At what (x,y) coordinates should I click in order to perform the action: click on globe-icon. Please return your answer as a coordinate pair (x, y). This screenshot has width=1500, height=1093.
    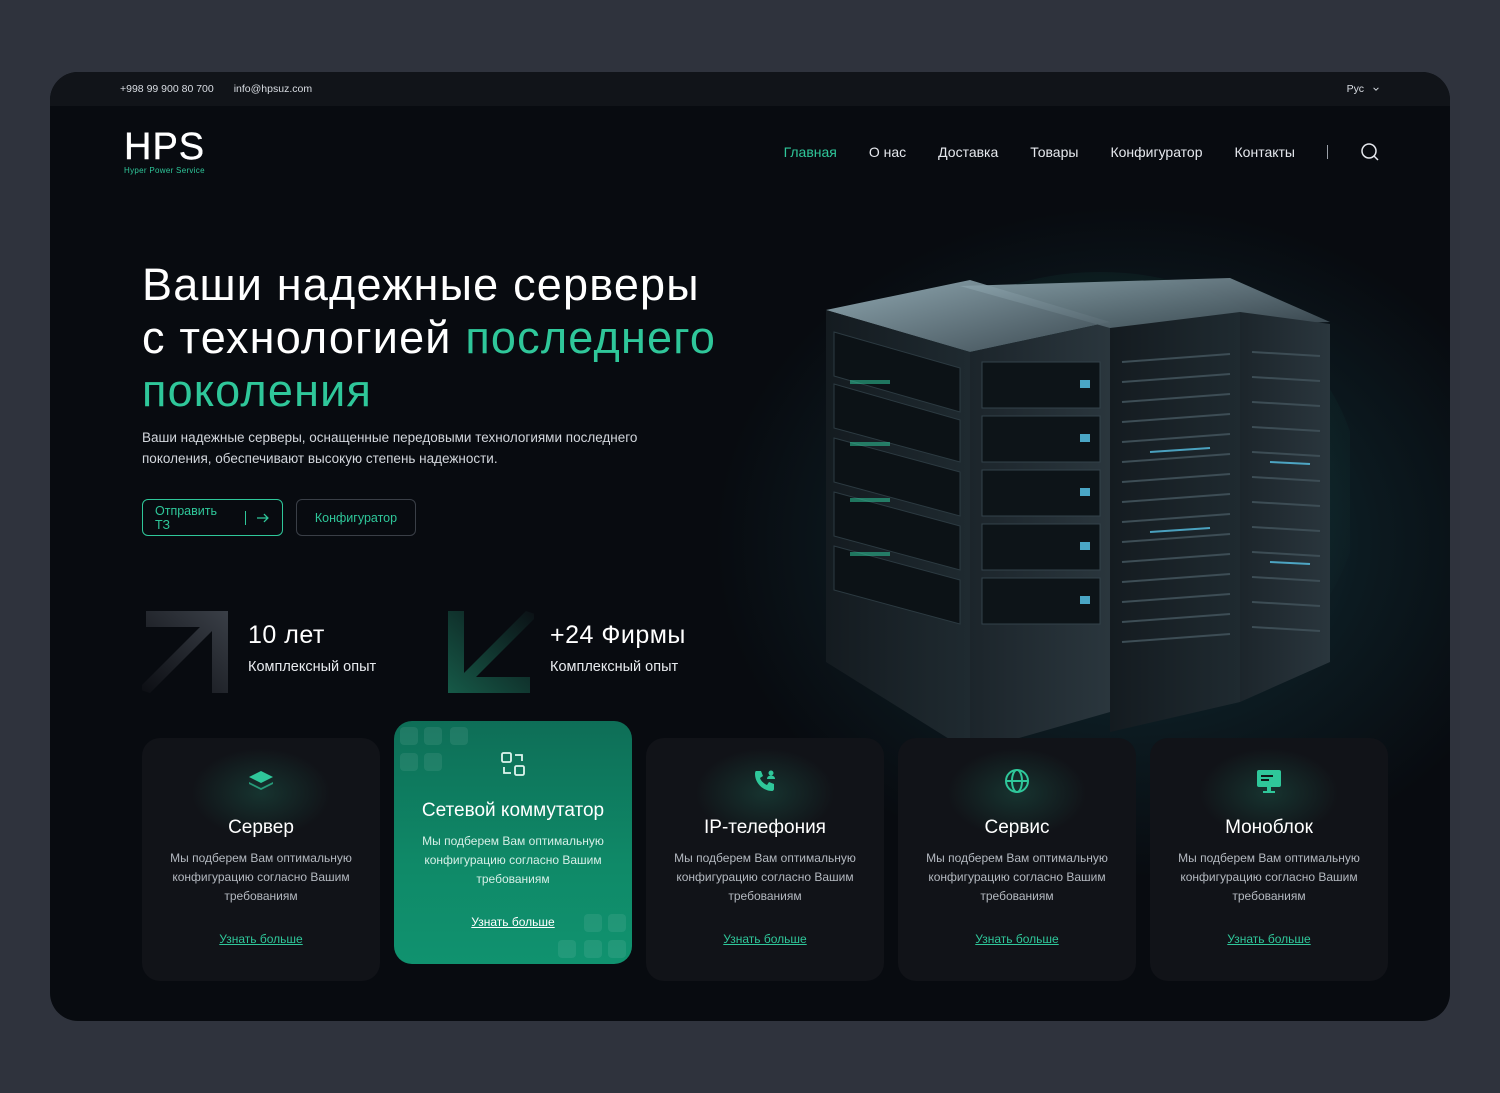
    Looking at the image, I should click on (1017, 781).